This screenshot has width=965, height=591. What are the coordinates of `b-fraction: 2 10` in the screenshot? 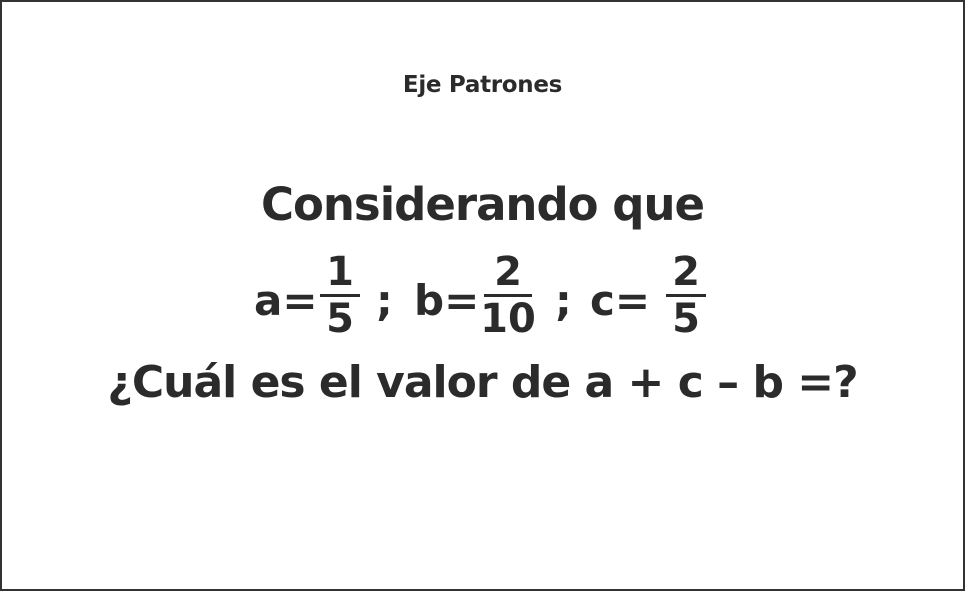 It's located at (508, 295).